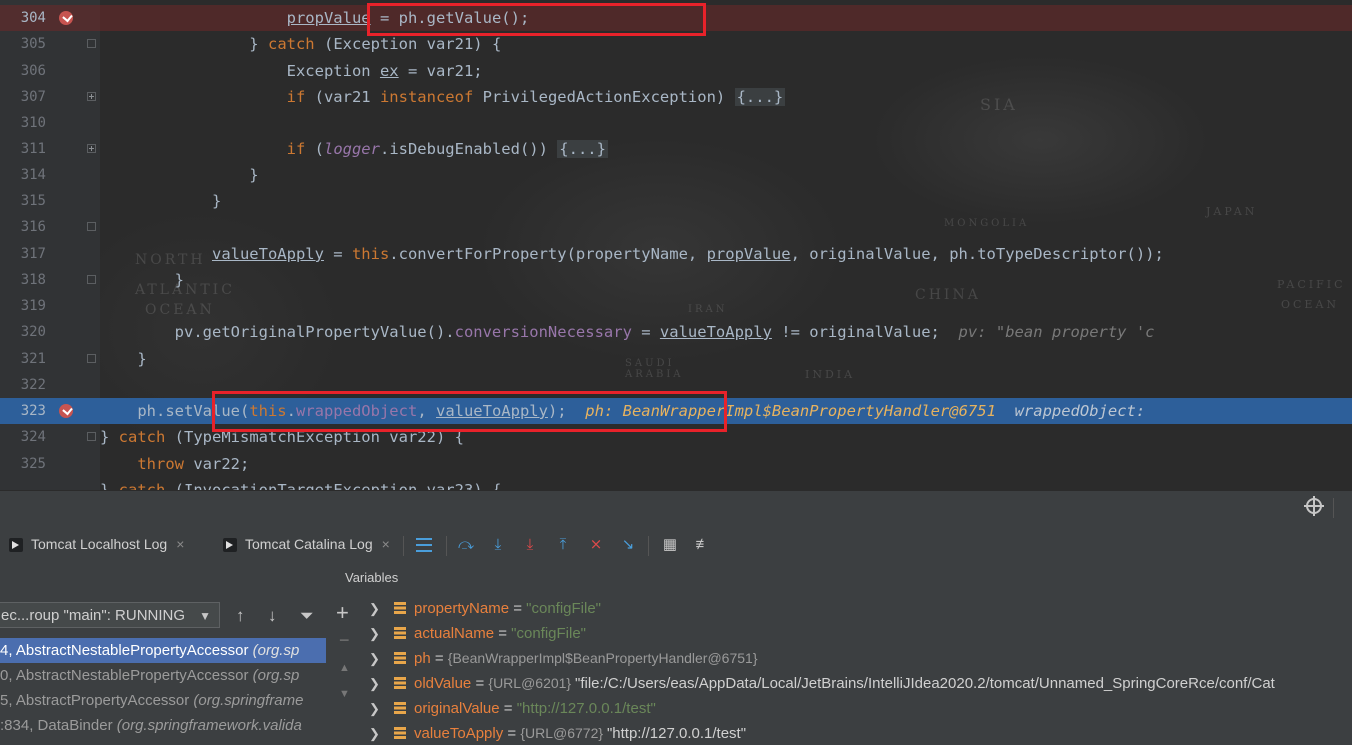  What do you see at coordinates (276, 650) in the screenshot?
I see `frame-package: (org.sp` at bounding box center [276, 650].